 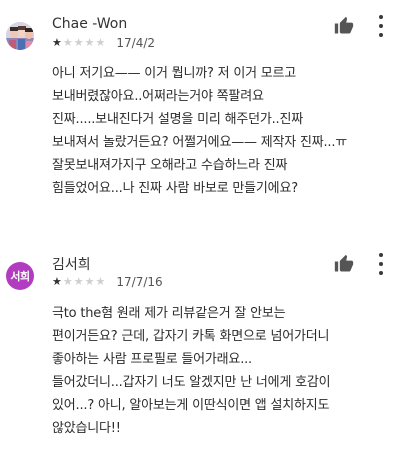 What do you see at coordinates (86, 428) in the screenshot?
I see `review-text-line: 않았습니다!!` at bounding box center [86, 428].